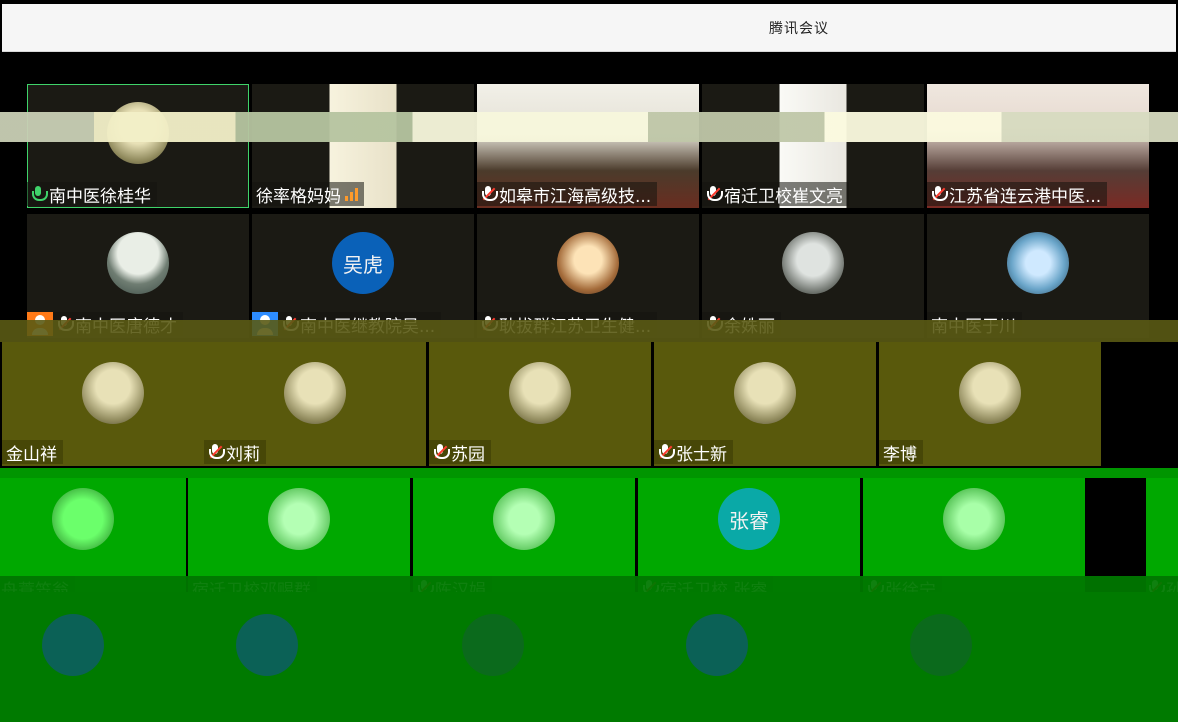 This screenshot has width=1178, height=722. What do you see at coordinates (468, 454) in the screenshot?
I see `participant-name: 苏园` at bounding box center [468, 454].